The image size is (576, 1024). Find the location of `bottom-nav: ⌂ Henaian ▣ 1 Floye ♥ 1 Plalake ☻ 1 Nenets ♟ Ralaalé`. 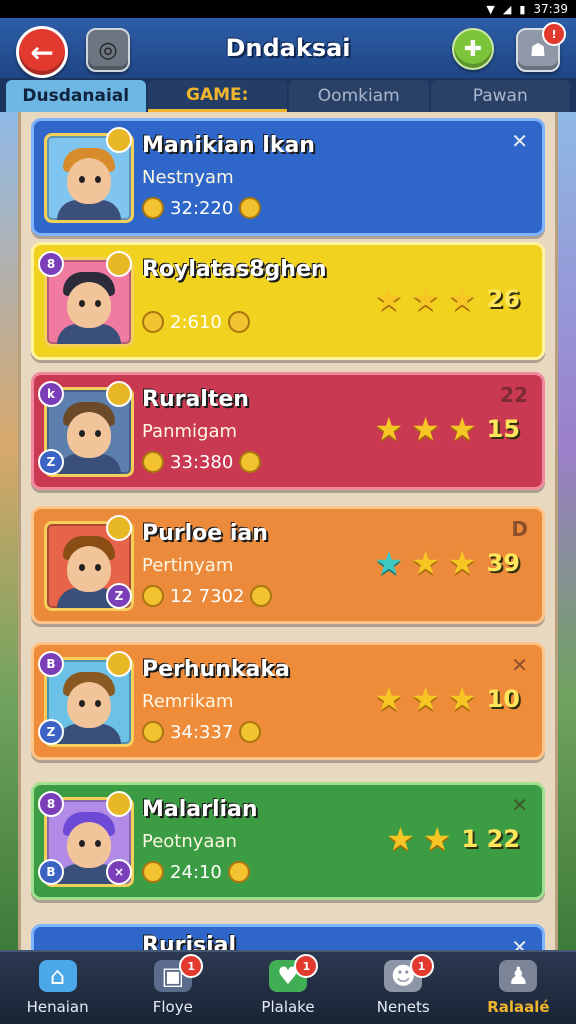

bottom-nav: ⌂ Henaian ▣ 1 Floye ♥ 1 Plalake ☻ 1 Nenets ♟ Ralaalé is located at coordinates (288, 987).